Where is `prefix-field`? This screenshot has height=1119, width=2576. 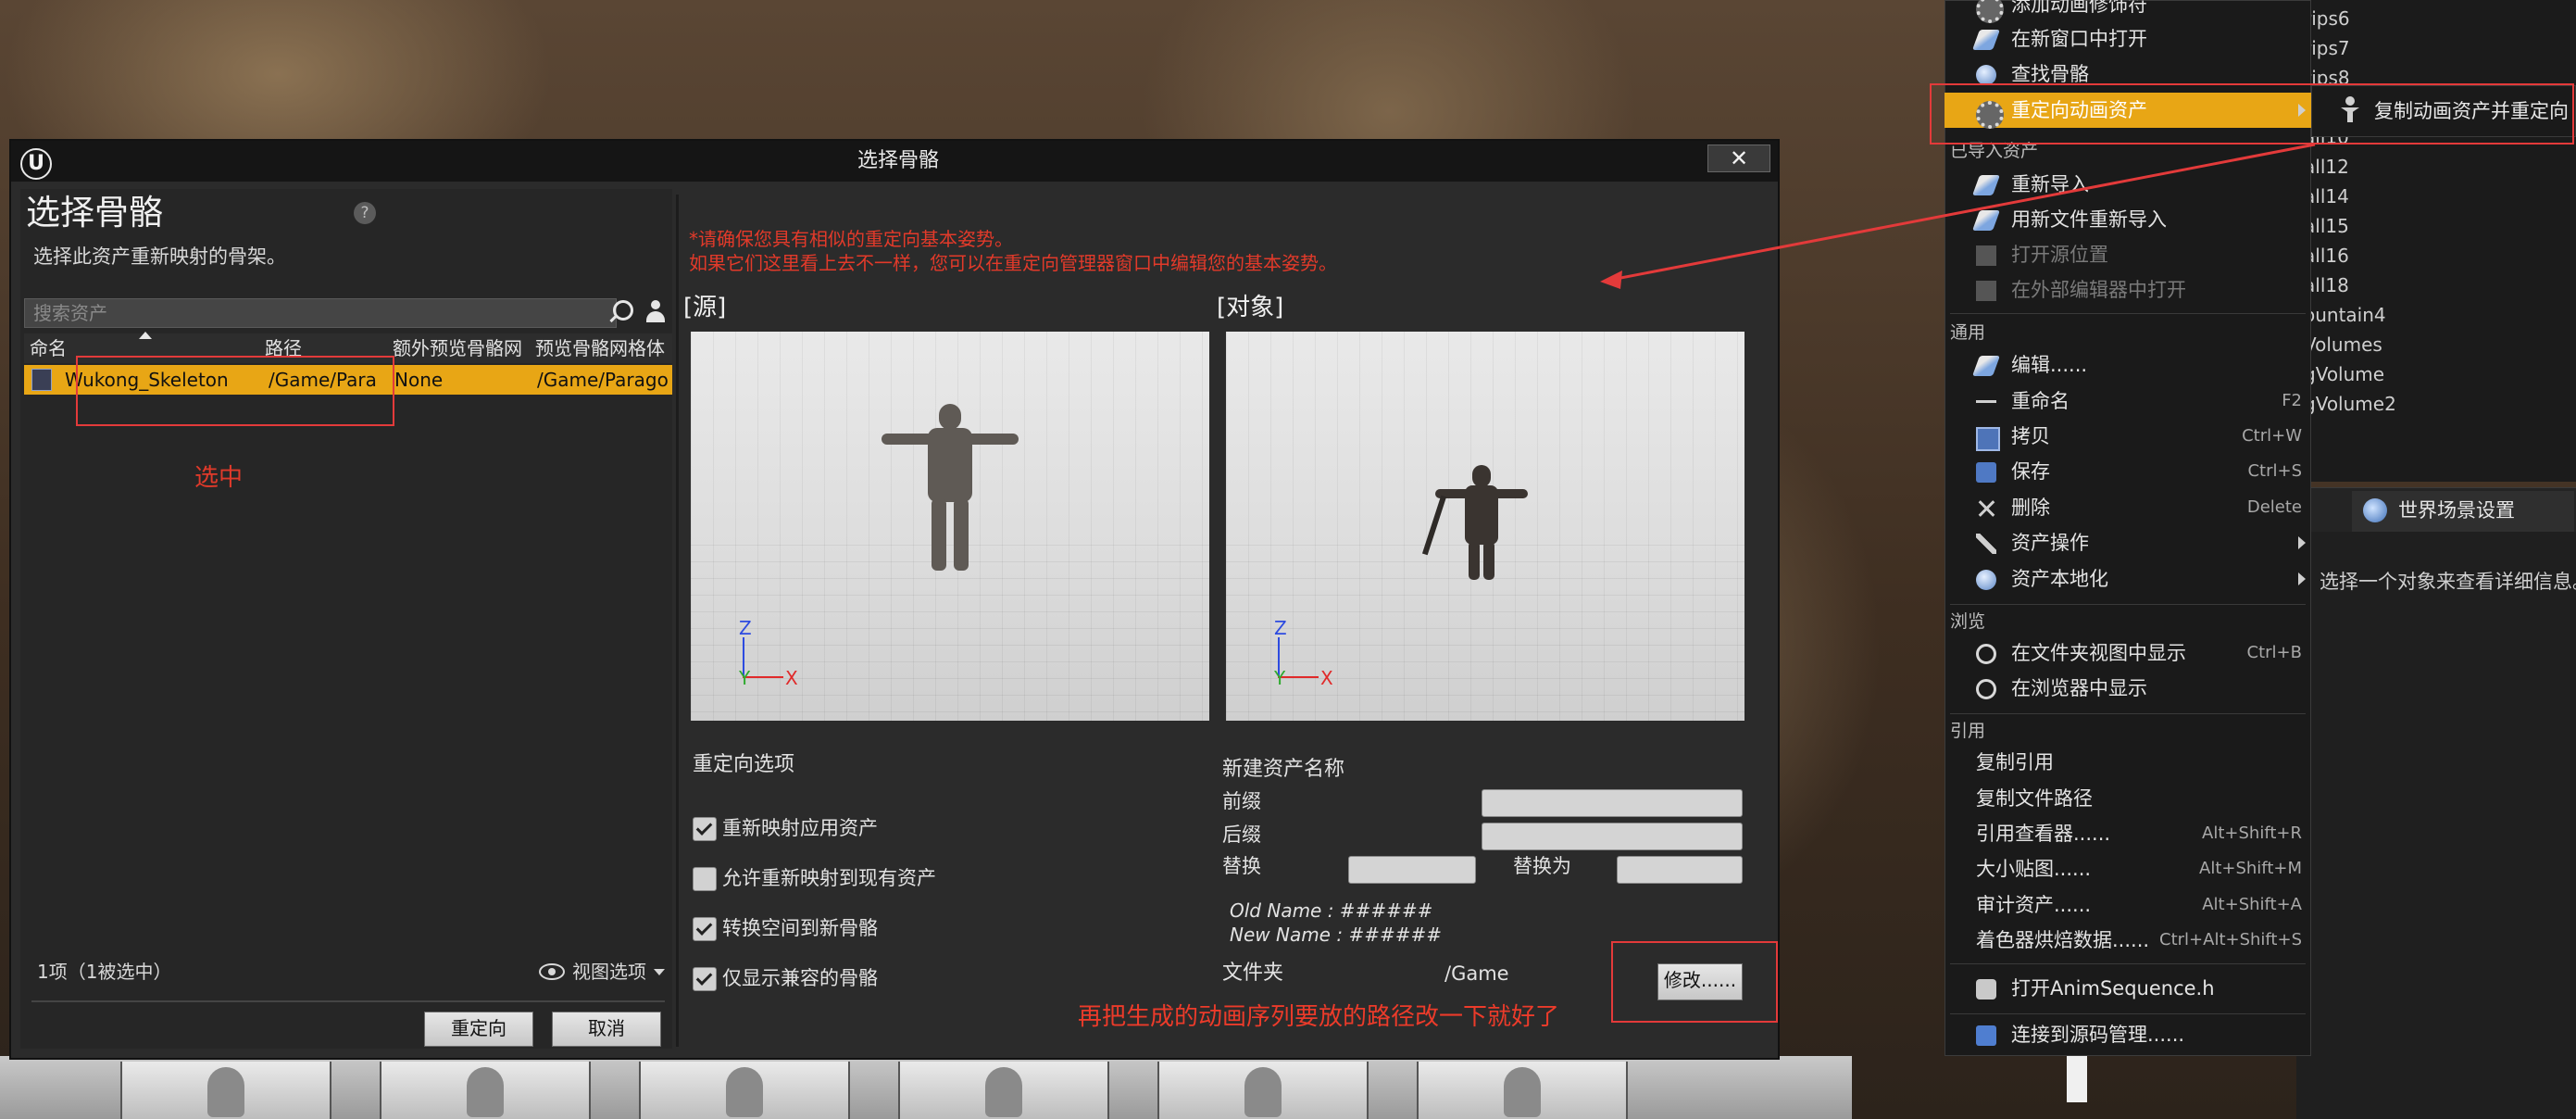 prefix-field is located at coordinates (1613, 803).